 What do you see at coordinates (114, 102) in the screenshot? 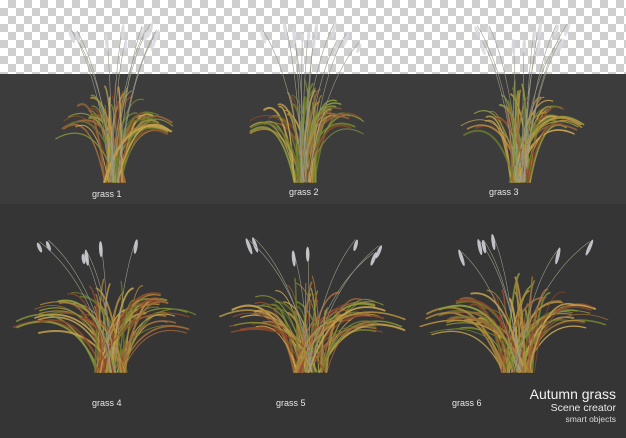
I see `grass-1-illustration` at bounding box center [114, 102].